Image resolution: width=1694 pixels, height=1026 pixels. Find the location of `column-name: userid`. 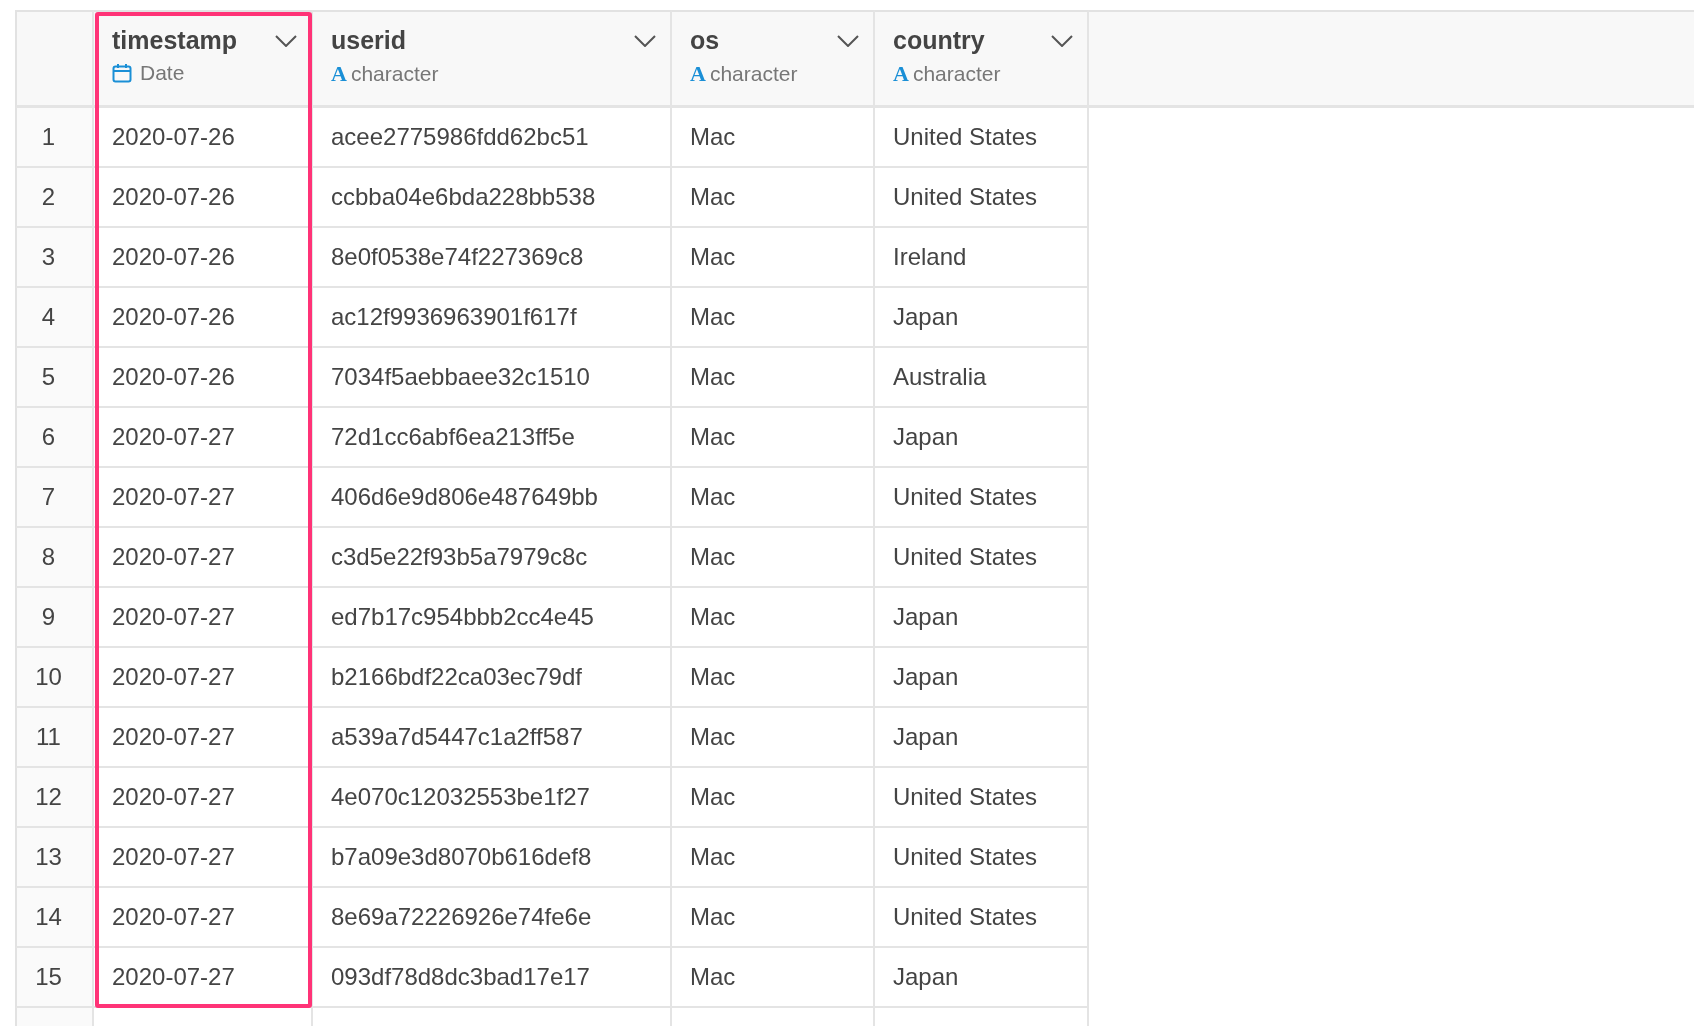

column-name: userid is located at coordinates (369, 40).